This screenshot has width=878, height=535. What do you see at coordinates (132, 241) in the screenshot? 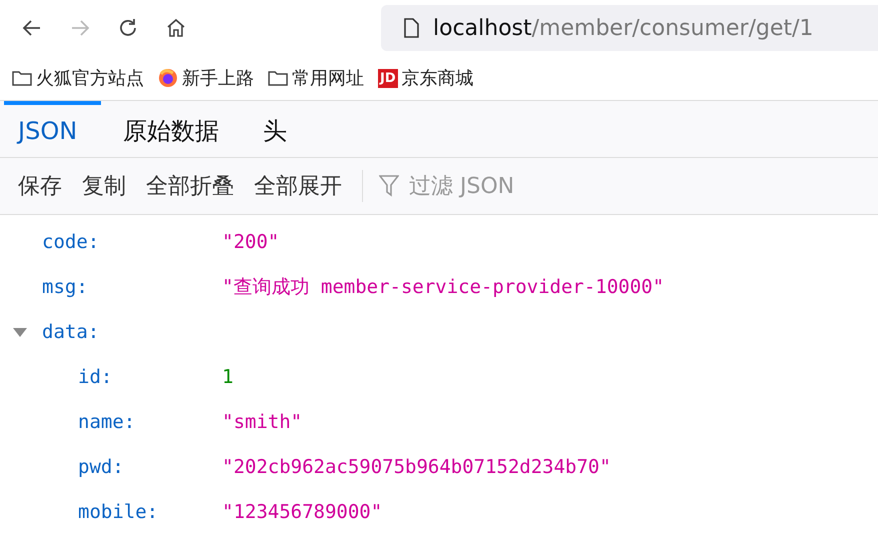
I see `json-key: code:` at bounding box center [132, 241].